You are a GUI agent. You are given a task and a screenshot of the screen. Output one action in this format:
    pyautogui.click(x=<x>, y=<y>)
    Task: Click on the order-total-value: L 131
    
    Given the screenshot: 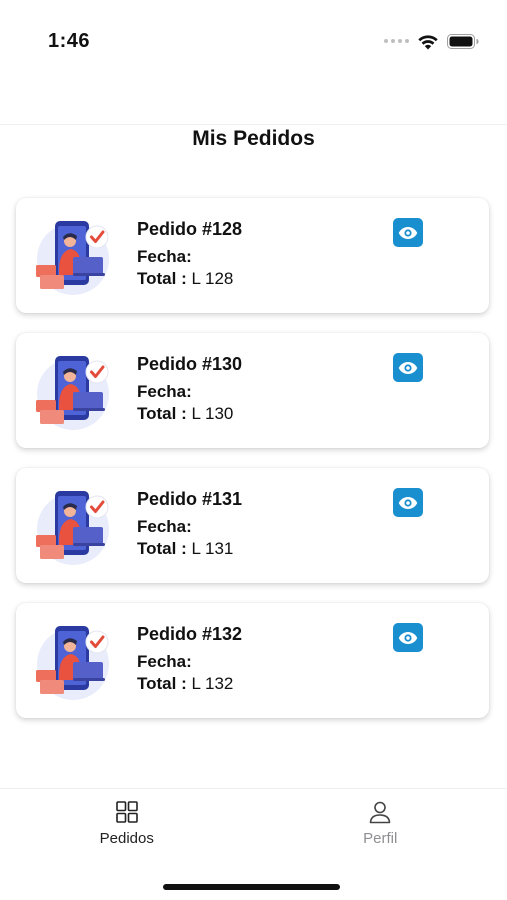 What is the action you would take?
    pyautogui.click(x=212, y=548)
    